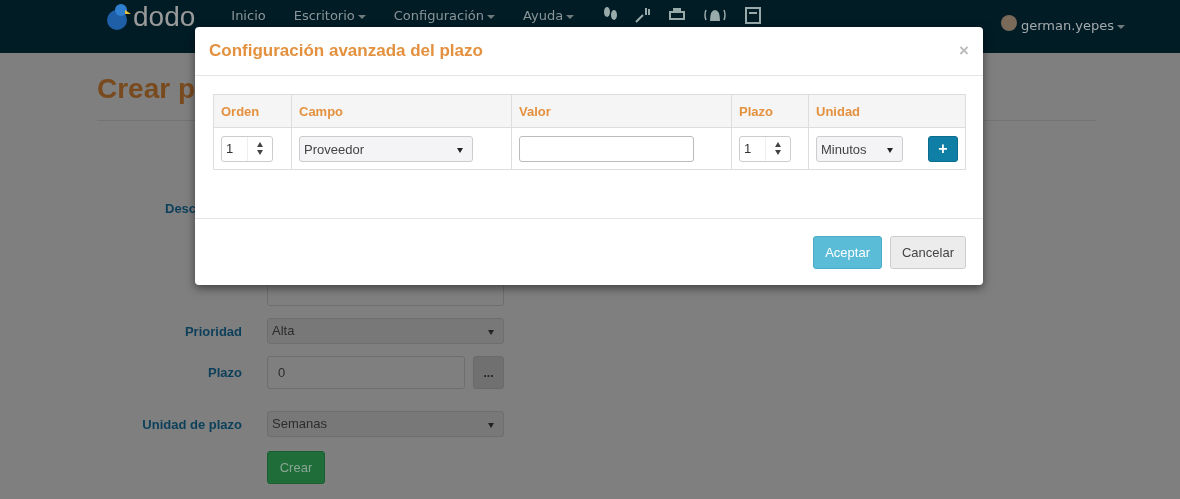 The image size is (1180, 499). Describe the element at coordinates (1008, 22) in the screenshot. I see `avatar-icon` at that location.